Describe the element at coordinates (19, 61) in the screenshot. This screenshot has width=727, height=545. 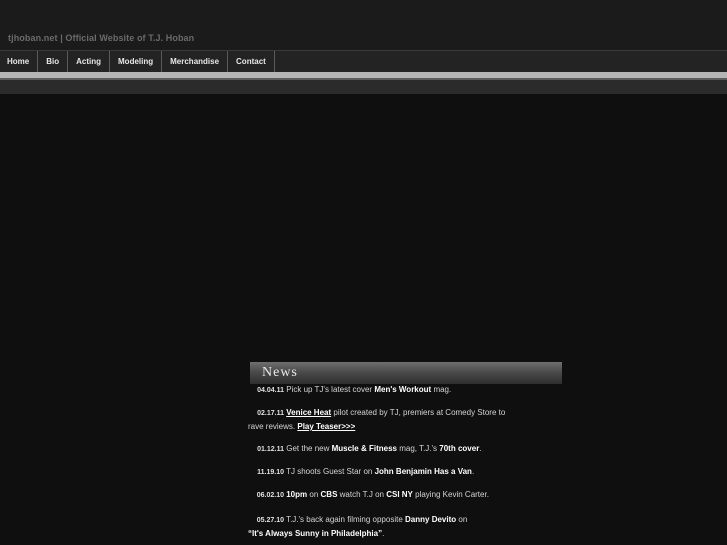
I see `nav-home: Home` at that location.